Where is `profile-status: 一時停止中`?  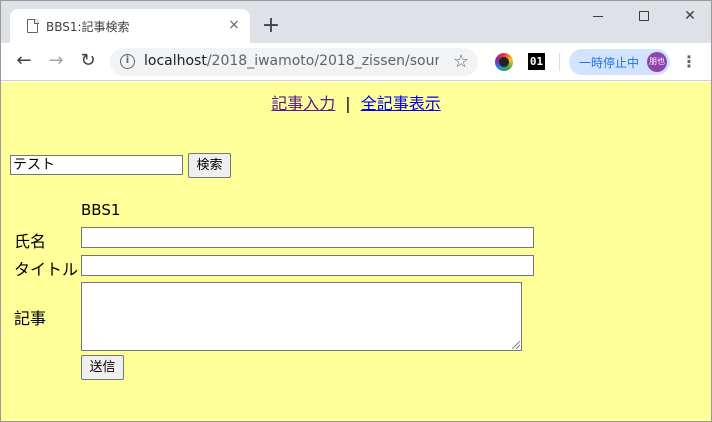 profile-status: 一時停止中 is located at coordinates (609, 63).